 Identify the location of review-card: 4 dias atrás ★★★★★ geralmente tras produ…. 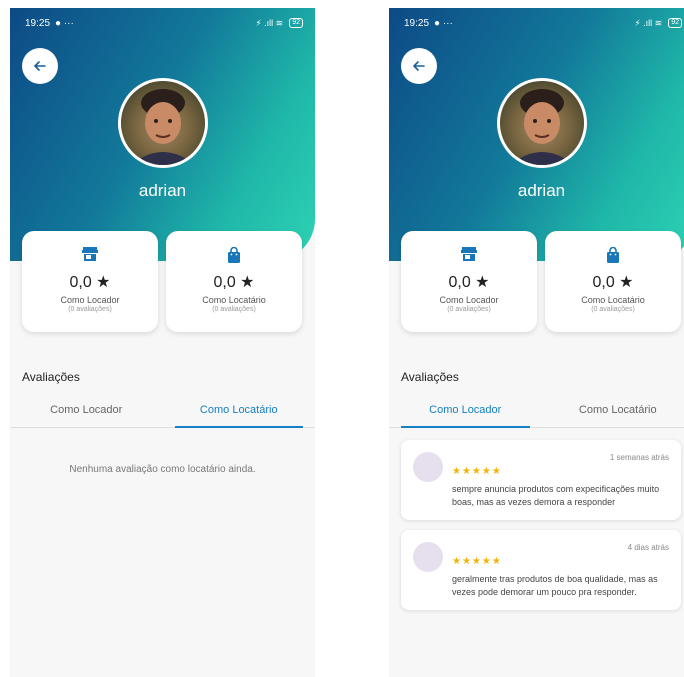
(541, 570).